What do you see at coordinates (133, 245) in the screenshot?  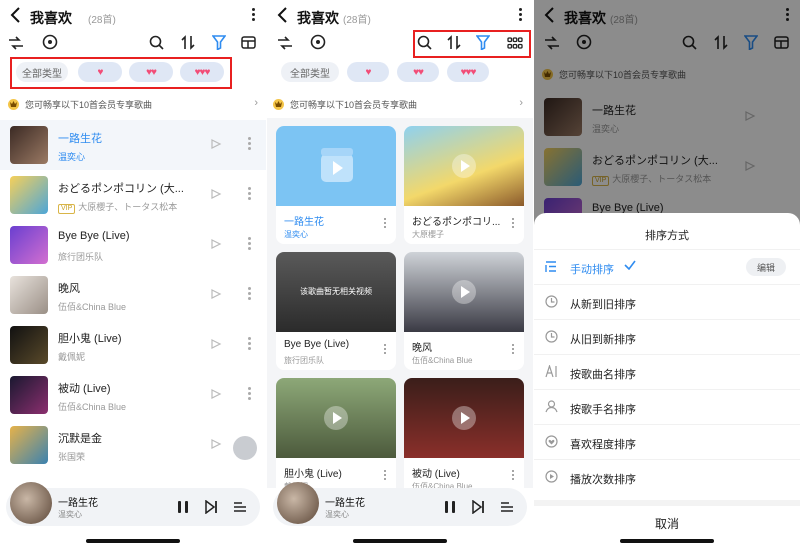 I see `list-item: Bye Bye (Live) 旅行团乐队` at bounding box center [133, 245].